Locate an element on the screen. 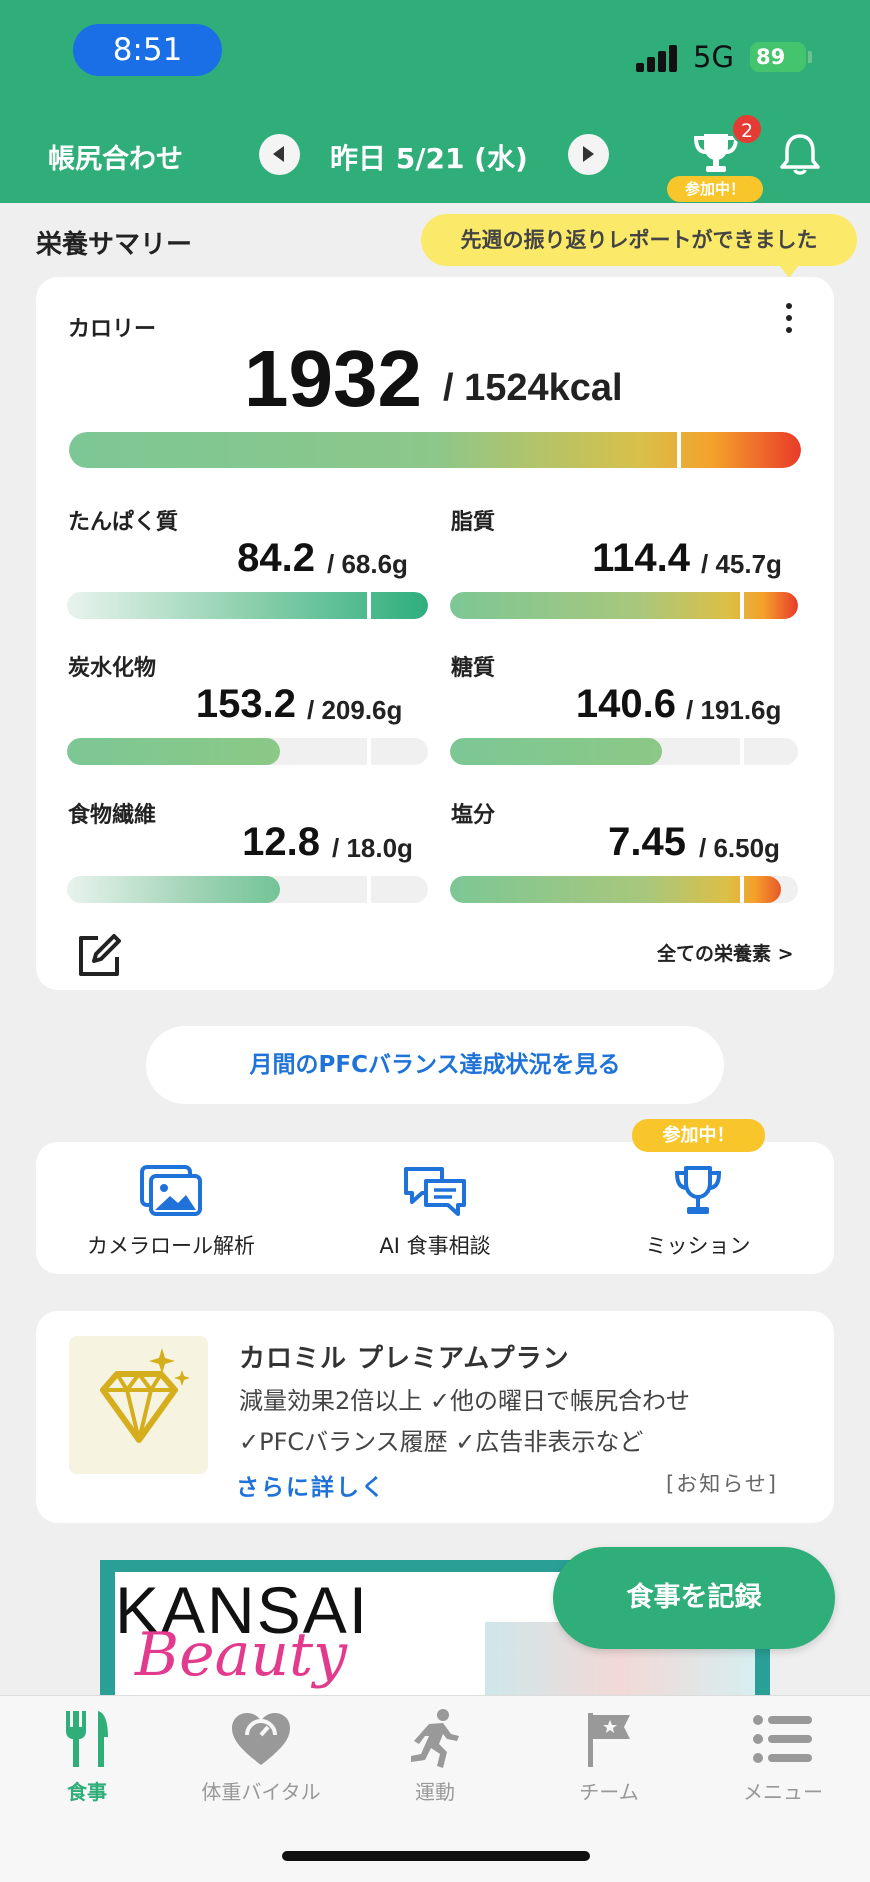 The image size is (870, 1882). fat-label: 脂質 is located at coordinates (473, 522).